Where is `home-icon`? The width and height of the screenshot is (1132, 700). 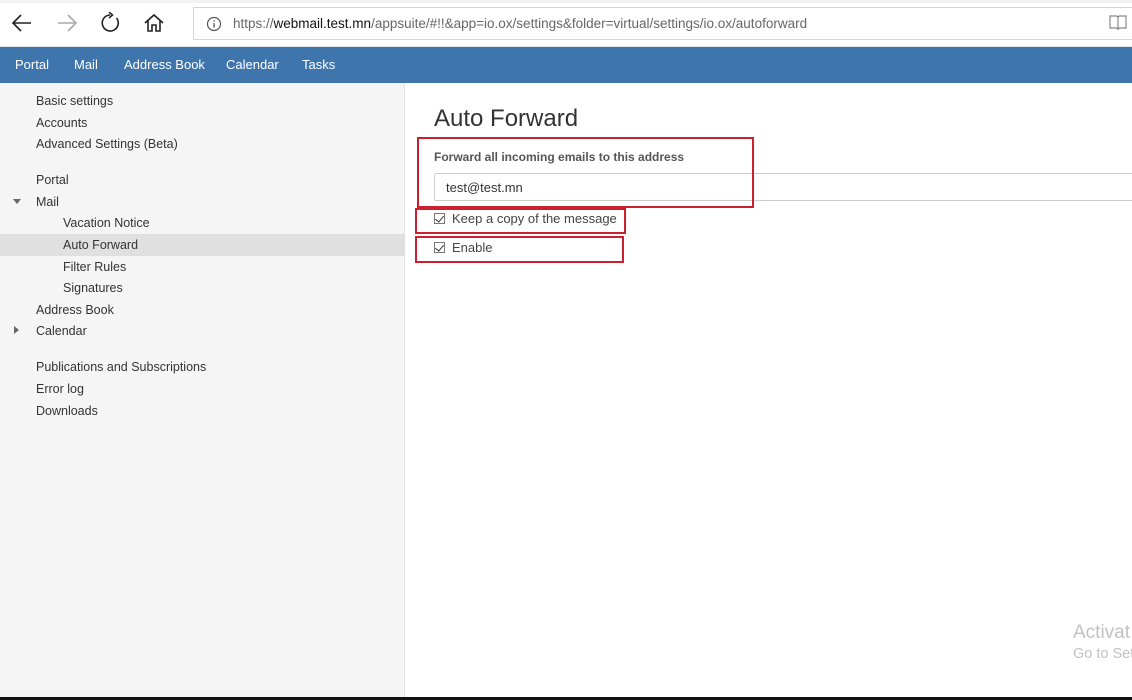
home-icon is located at coordinates (154, 22).